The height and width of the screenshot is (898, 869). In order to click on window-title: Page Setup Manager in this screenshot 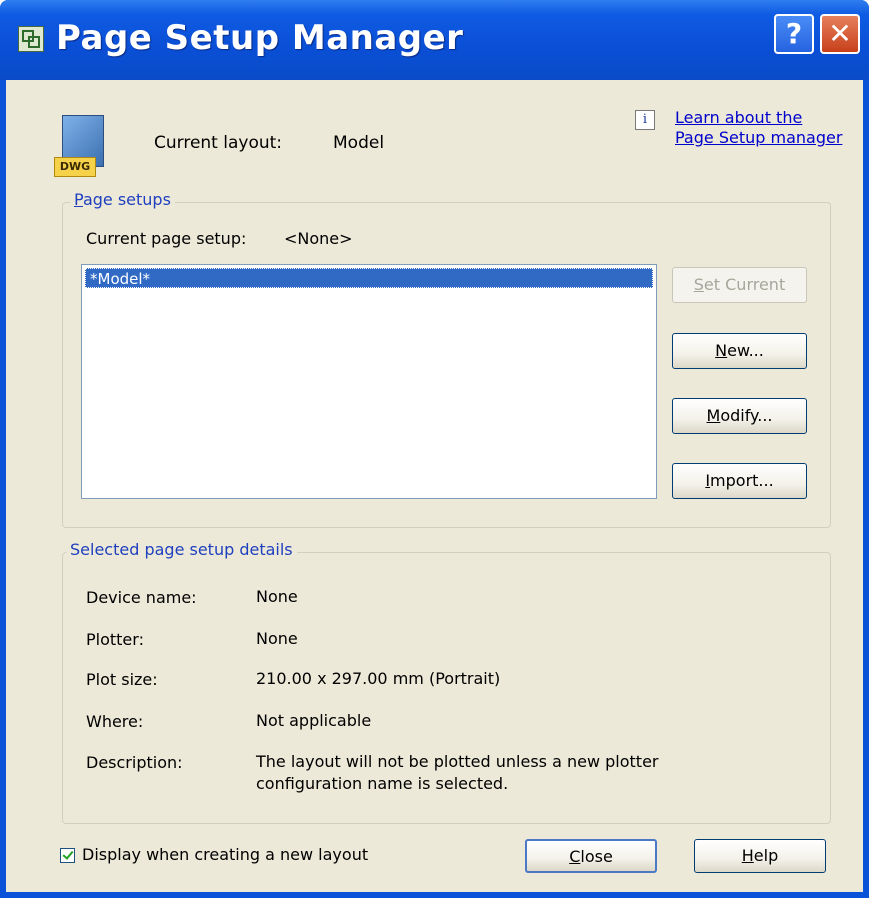, I will do `click(260, 38)`.